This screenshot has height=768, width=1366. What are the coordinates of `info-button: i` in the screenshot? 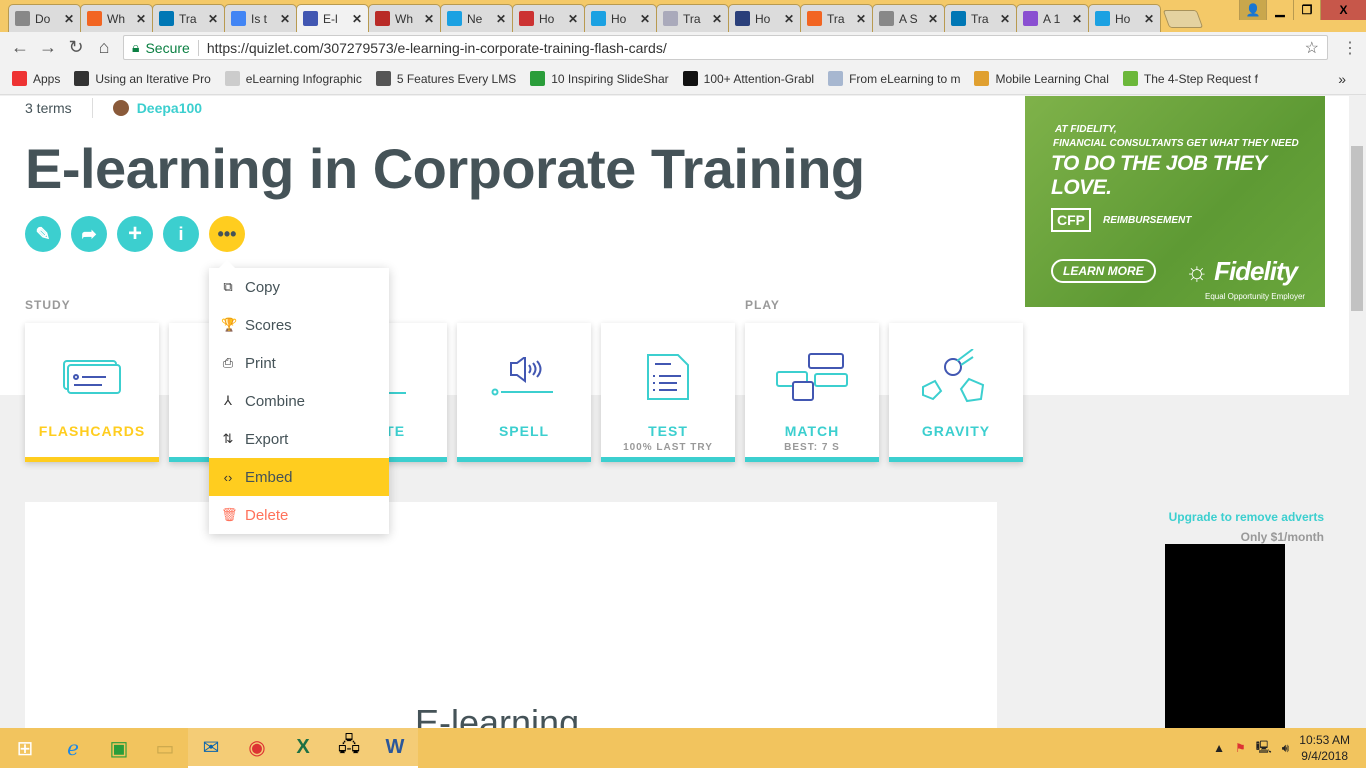 It's located at (181, 234).